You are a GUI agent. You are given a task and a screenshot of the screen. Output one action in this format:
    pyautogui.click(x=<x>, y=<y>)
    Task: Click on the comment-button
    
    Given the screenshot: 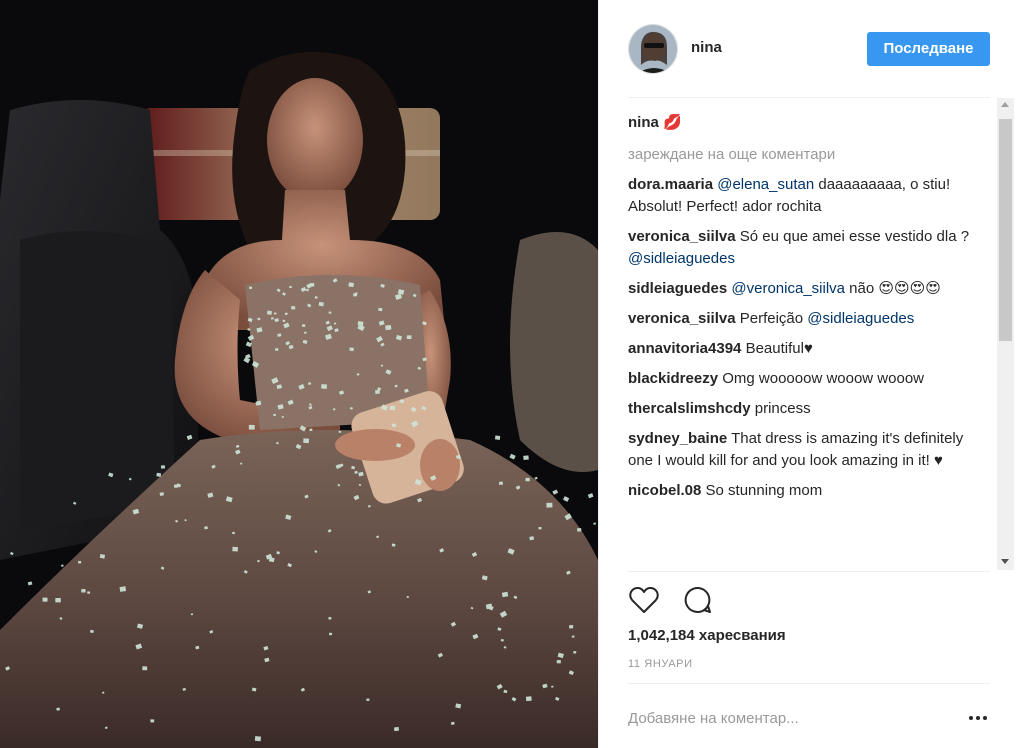 What is the action you would take?
    pyautogui.click(x=698, y=600)
    